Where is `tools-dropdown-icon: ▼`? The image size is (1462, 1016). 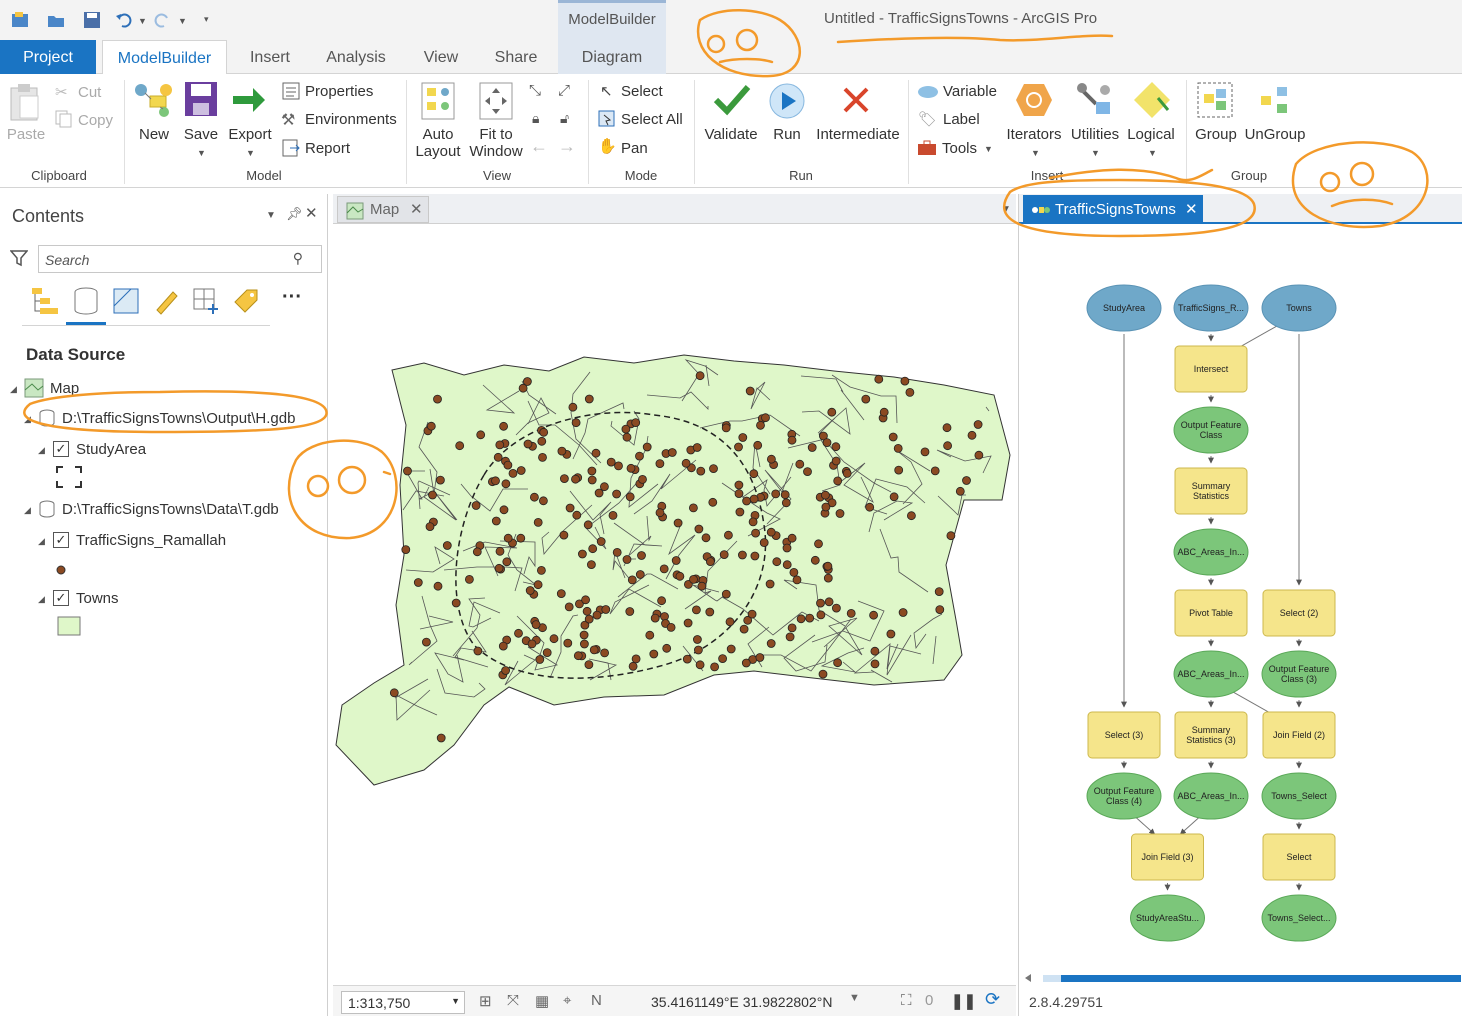
tools-dropdown-icon: ▼ is located at coordinates (988, 149).